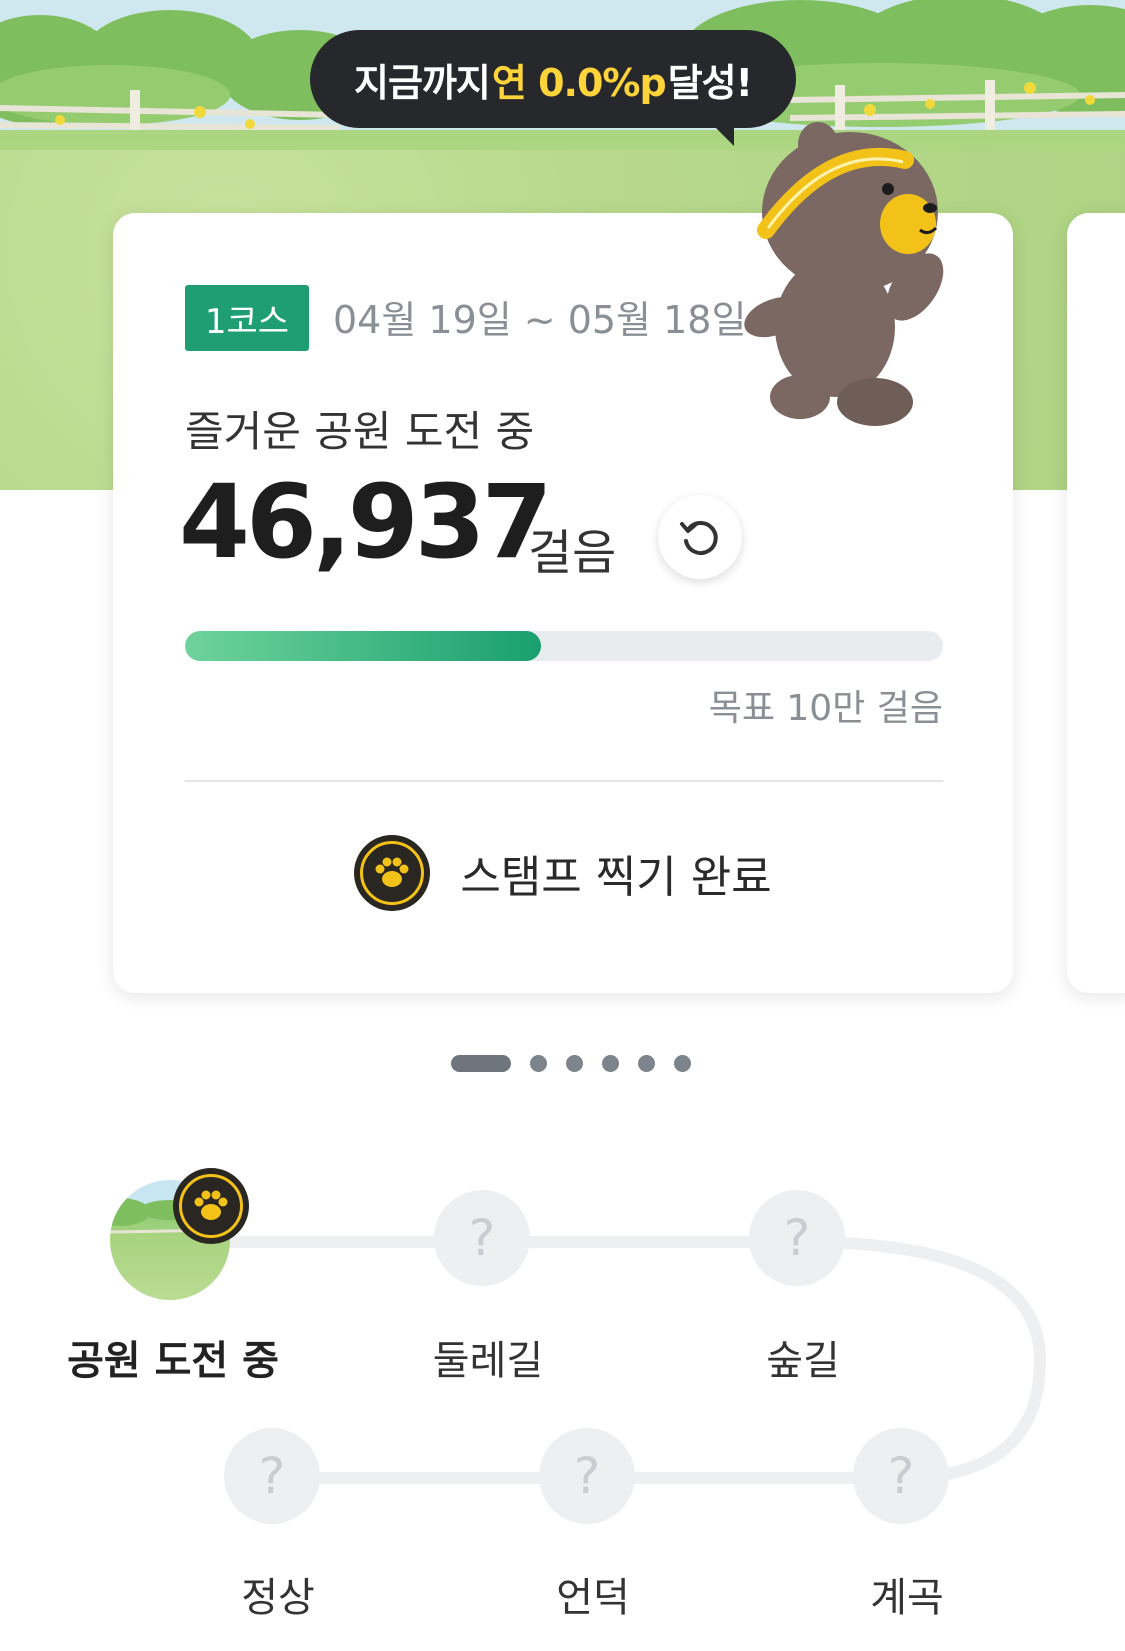 The height and width of the screenshot is (1651, 1125). I want to click on carousel-pagination, so click(562, 1063).